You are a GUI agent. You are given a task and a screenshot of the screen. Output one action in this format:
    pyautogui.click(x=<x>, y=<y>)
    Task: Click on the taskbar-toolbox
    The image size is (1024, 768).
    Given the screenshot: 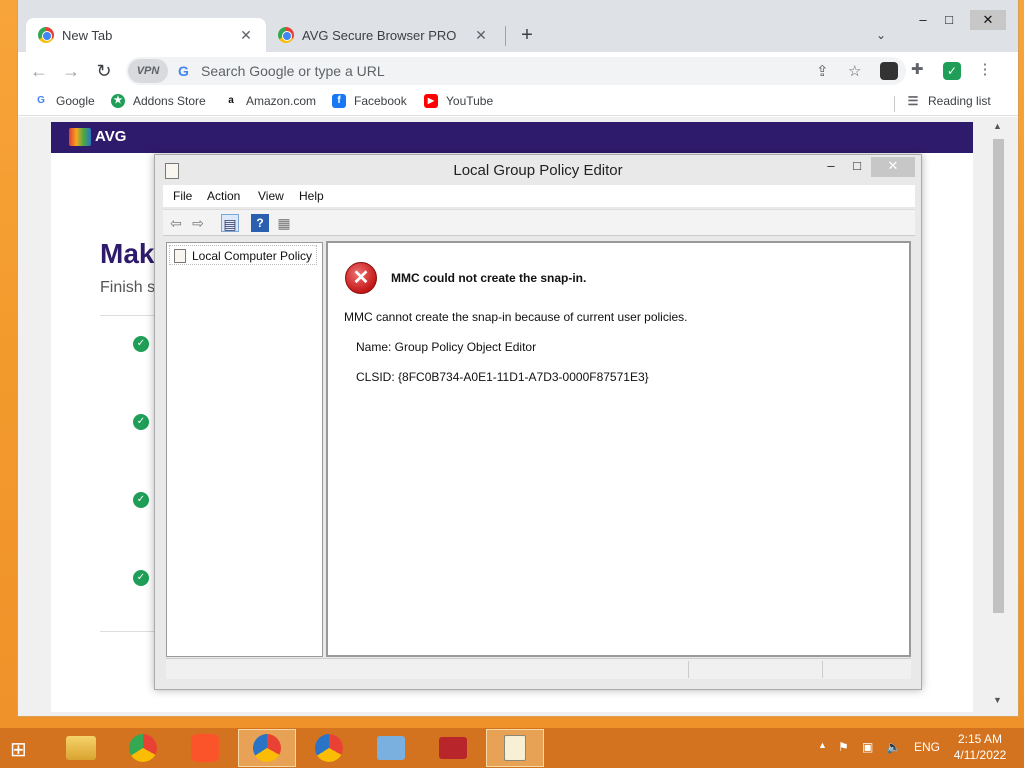 What is the action you would take?
    pyautogui.click(x=453, y=748)
    